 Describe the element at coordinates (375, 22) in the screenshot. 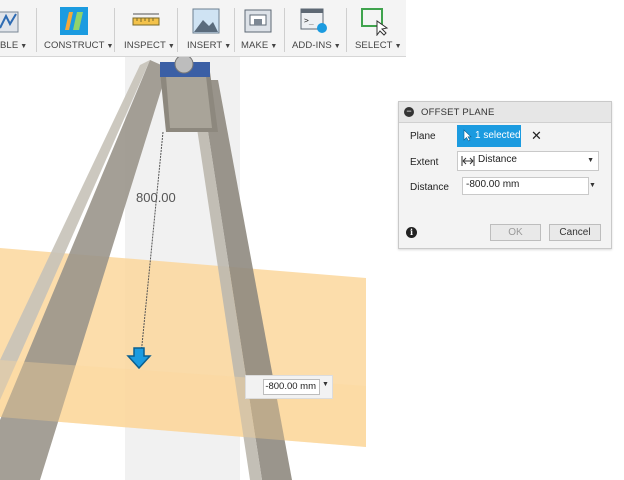

I see `select-window-icon` at that location.